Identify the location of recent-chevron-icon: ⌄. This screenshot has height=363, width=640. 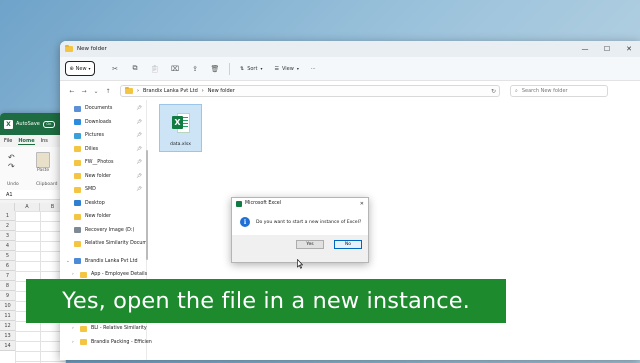
(96, 91).